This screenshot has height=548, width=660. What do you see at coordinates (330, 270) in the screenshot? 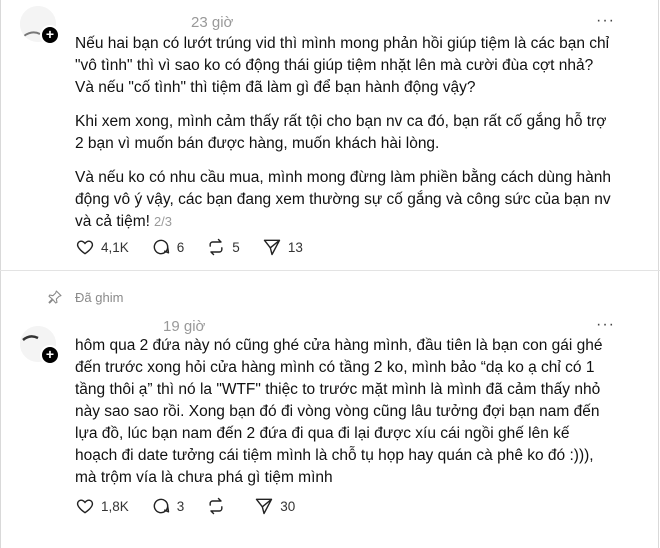
I see `post-divider` at bounding box center [330, 270].